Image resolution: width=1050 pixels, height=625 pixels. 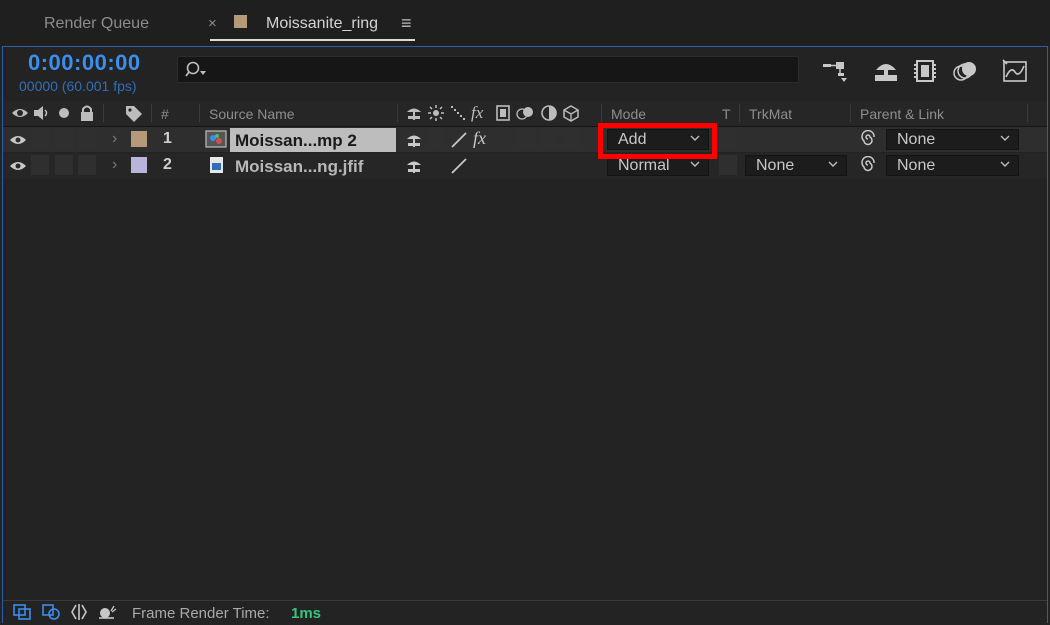 I want to click on track-matte-value: None, so click(x=775, y=165).